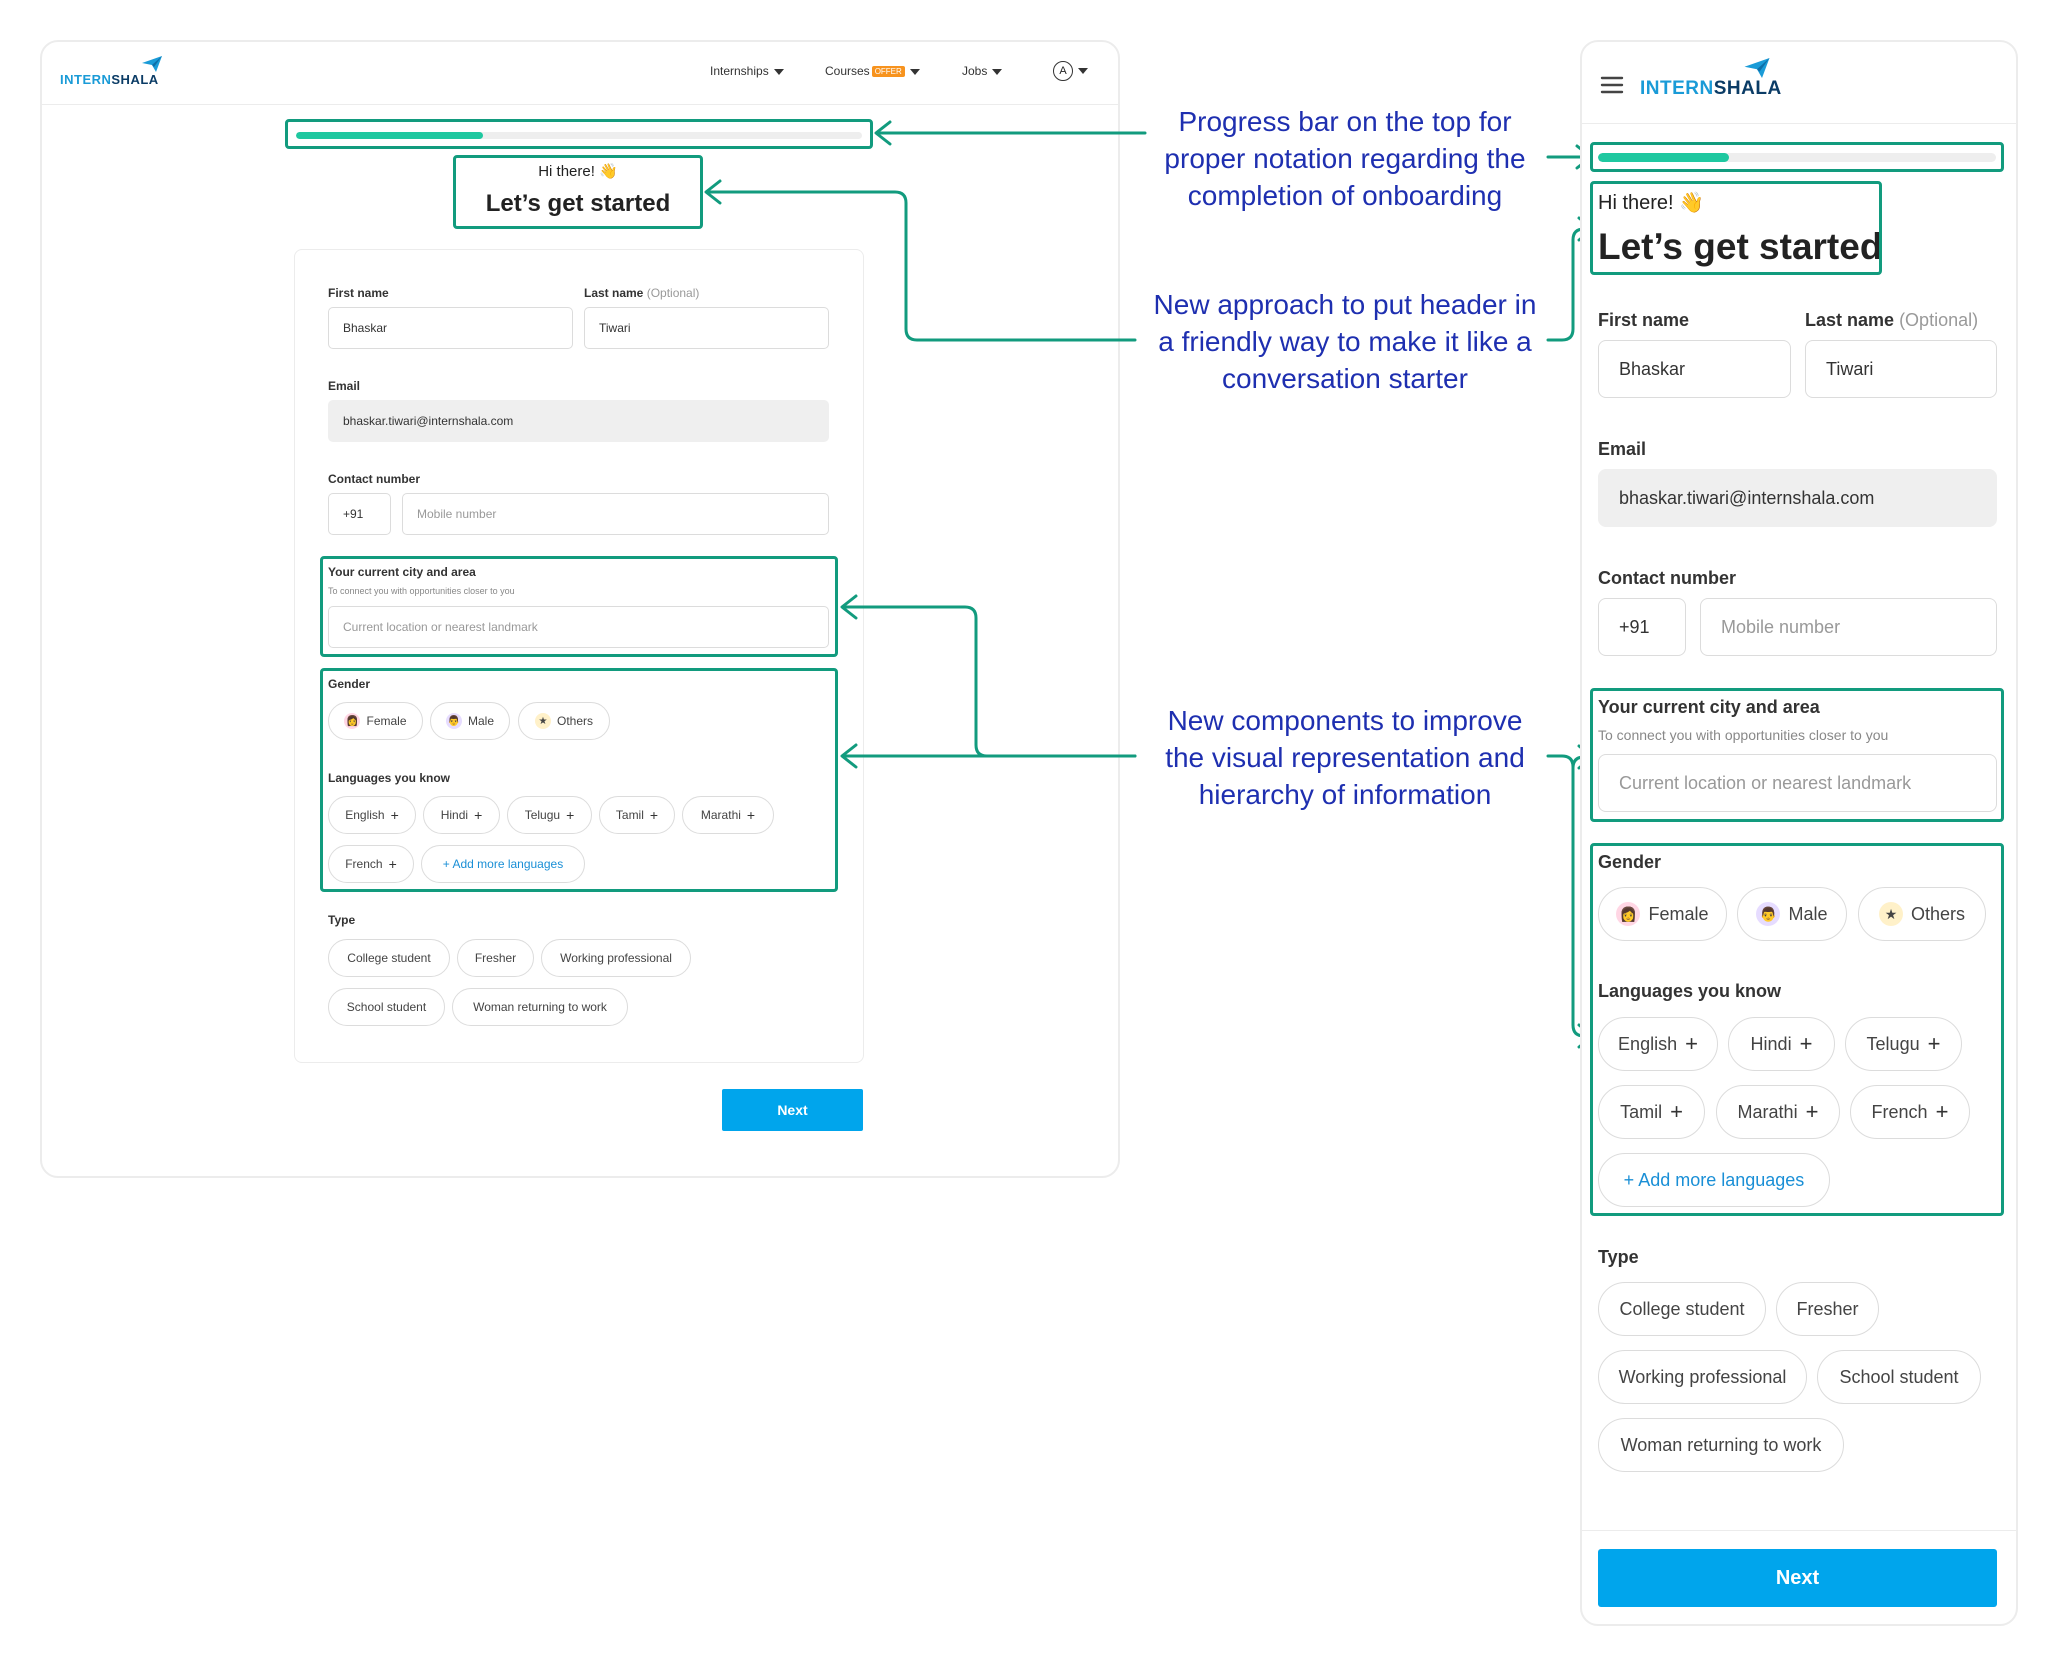  I want to click on type-label-text: College student, so click(1682, 1308).